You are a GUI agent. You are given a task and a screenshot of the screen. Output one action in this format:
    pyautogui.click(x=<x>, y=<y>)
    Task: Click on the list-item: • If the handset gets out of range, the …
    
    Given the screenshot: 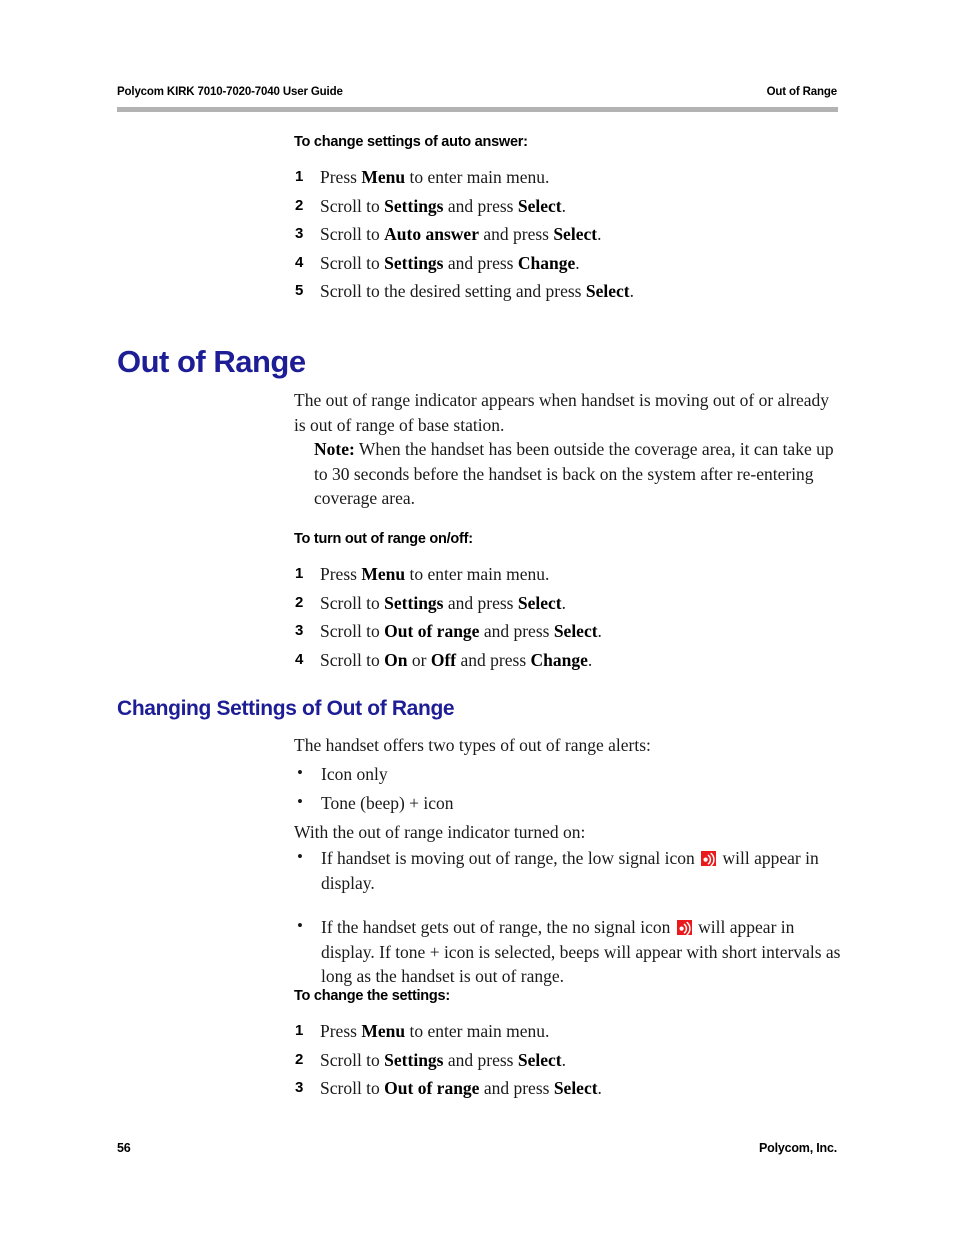 What is the action you would take?
    pyautogui.click(x=570, y=952)
    